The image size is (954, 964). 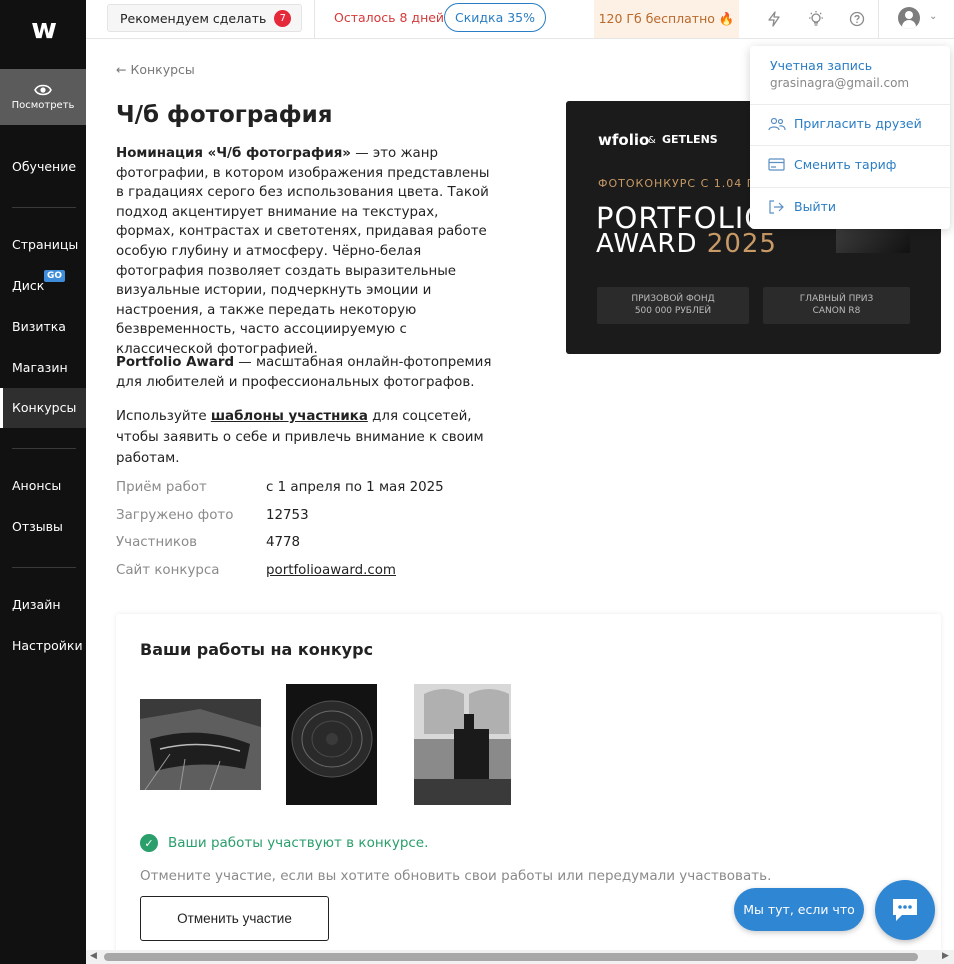 What do you see at coordinates (816, 19) in the screenshot?
I see `lightbulb-icon` at bounding box center [816, 19].